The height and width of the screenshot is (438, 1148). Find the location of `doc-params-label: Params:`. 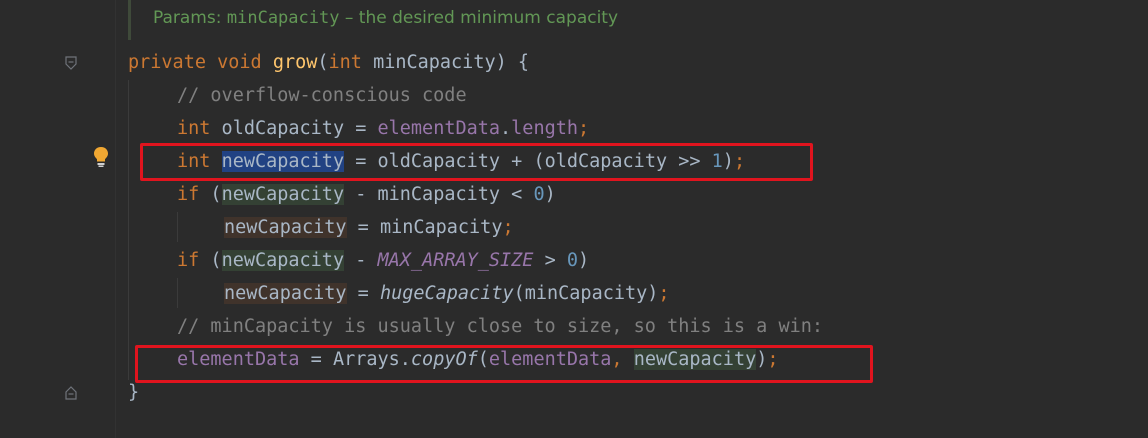

doc-params-label: Params: is located at coordinates (190, 18).